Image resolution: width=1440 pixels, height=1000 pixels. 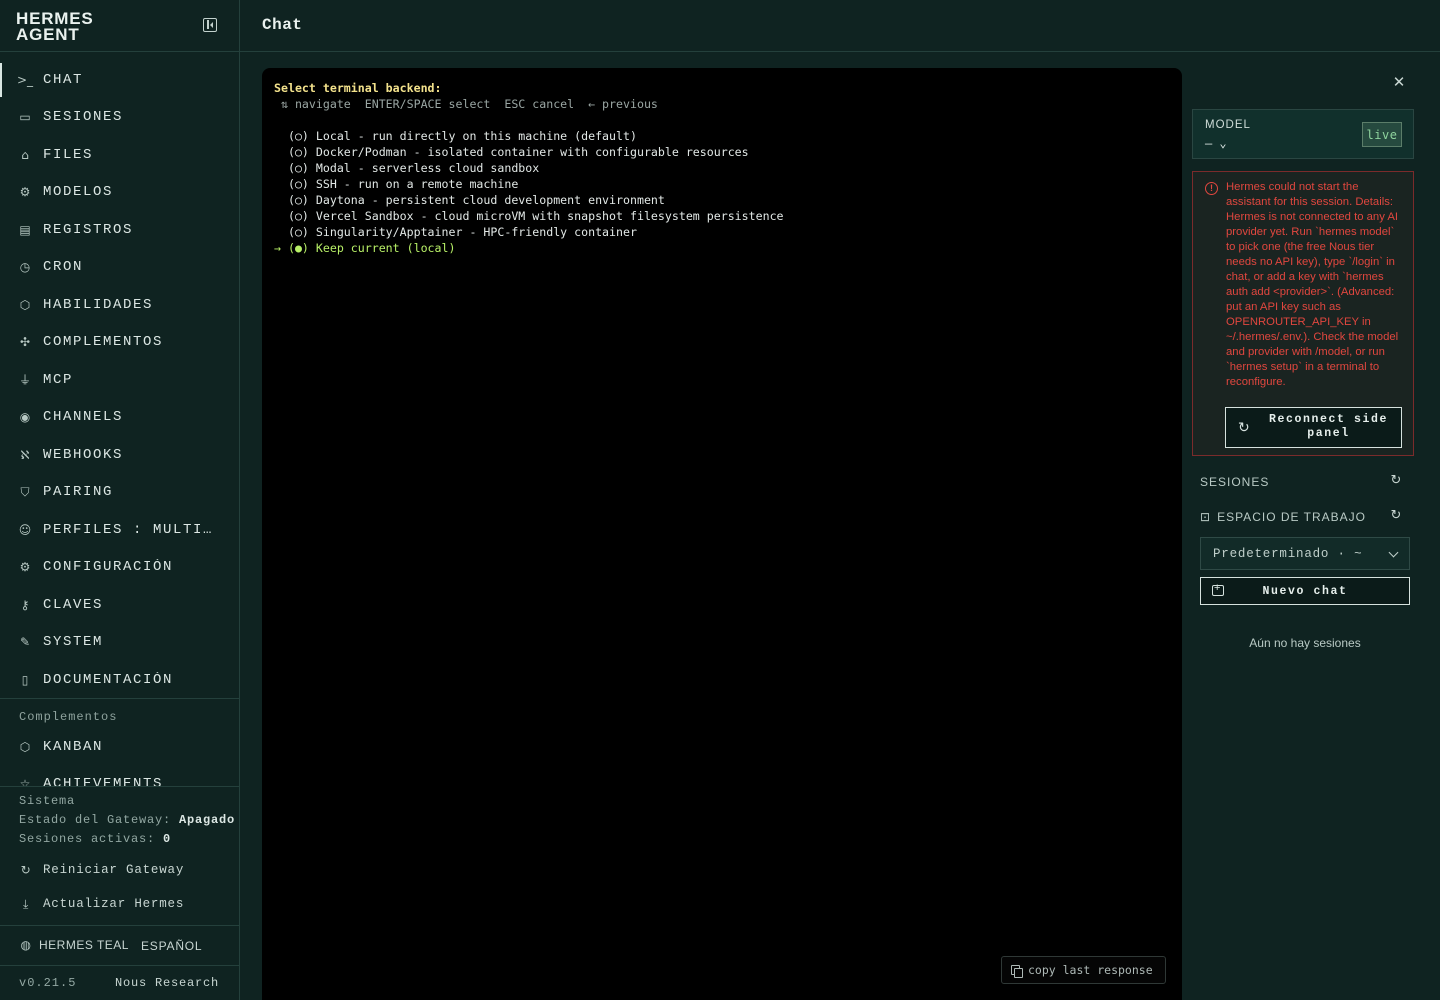 I want to click on sidebar-item-label: SESIONES, so click(x=83, y=117).